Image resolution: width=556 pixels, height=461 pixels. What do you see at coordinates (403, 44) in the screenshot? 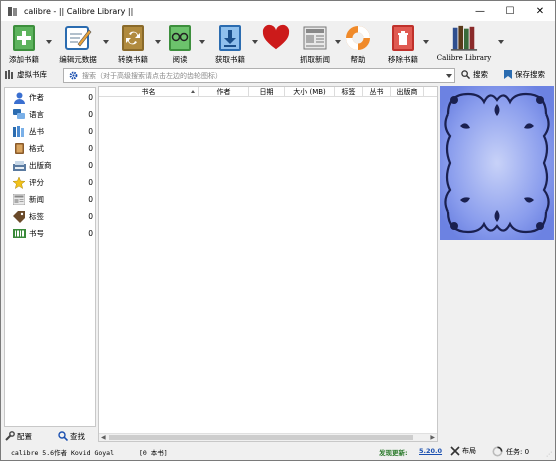
I see `remove-books-button: 移除书籍` at bounding box center [403, 44].